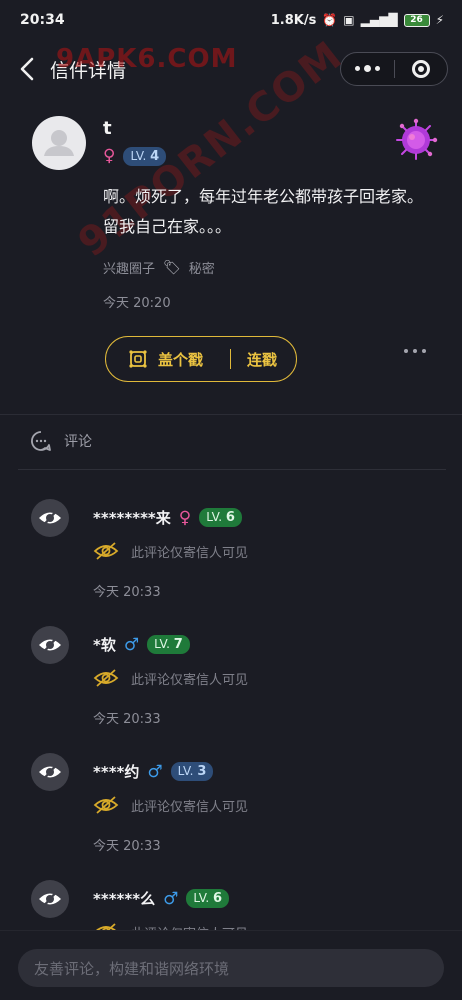 This screenshot has width=462, height=1000. Describe the element at coordinates (78, 442) in the screenshot. I see `comments-title: 评论` at that location.